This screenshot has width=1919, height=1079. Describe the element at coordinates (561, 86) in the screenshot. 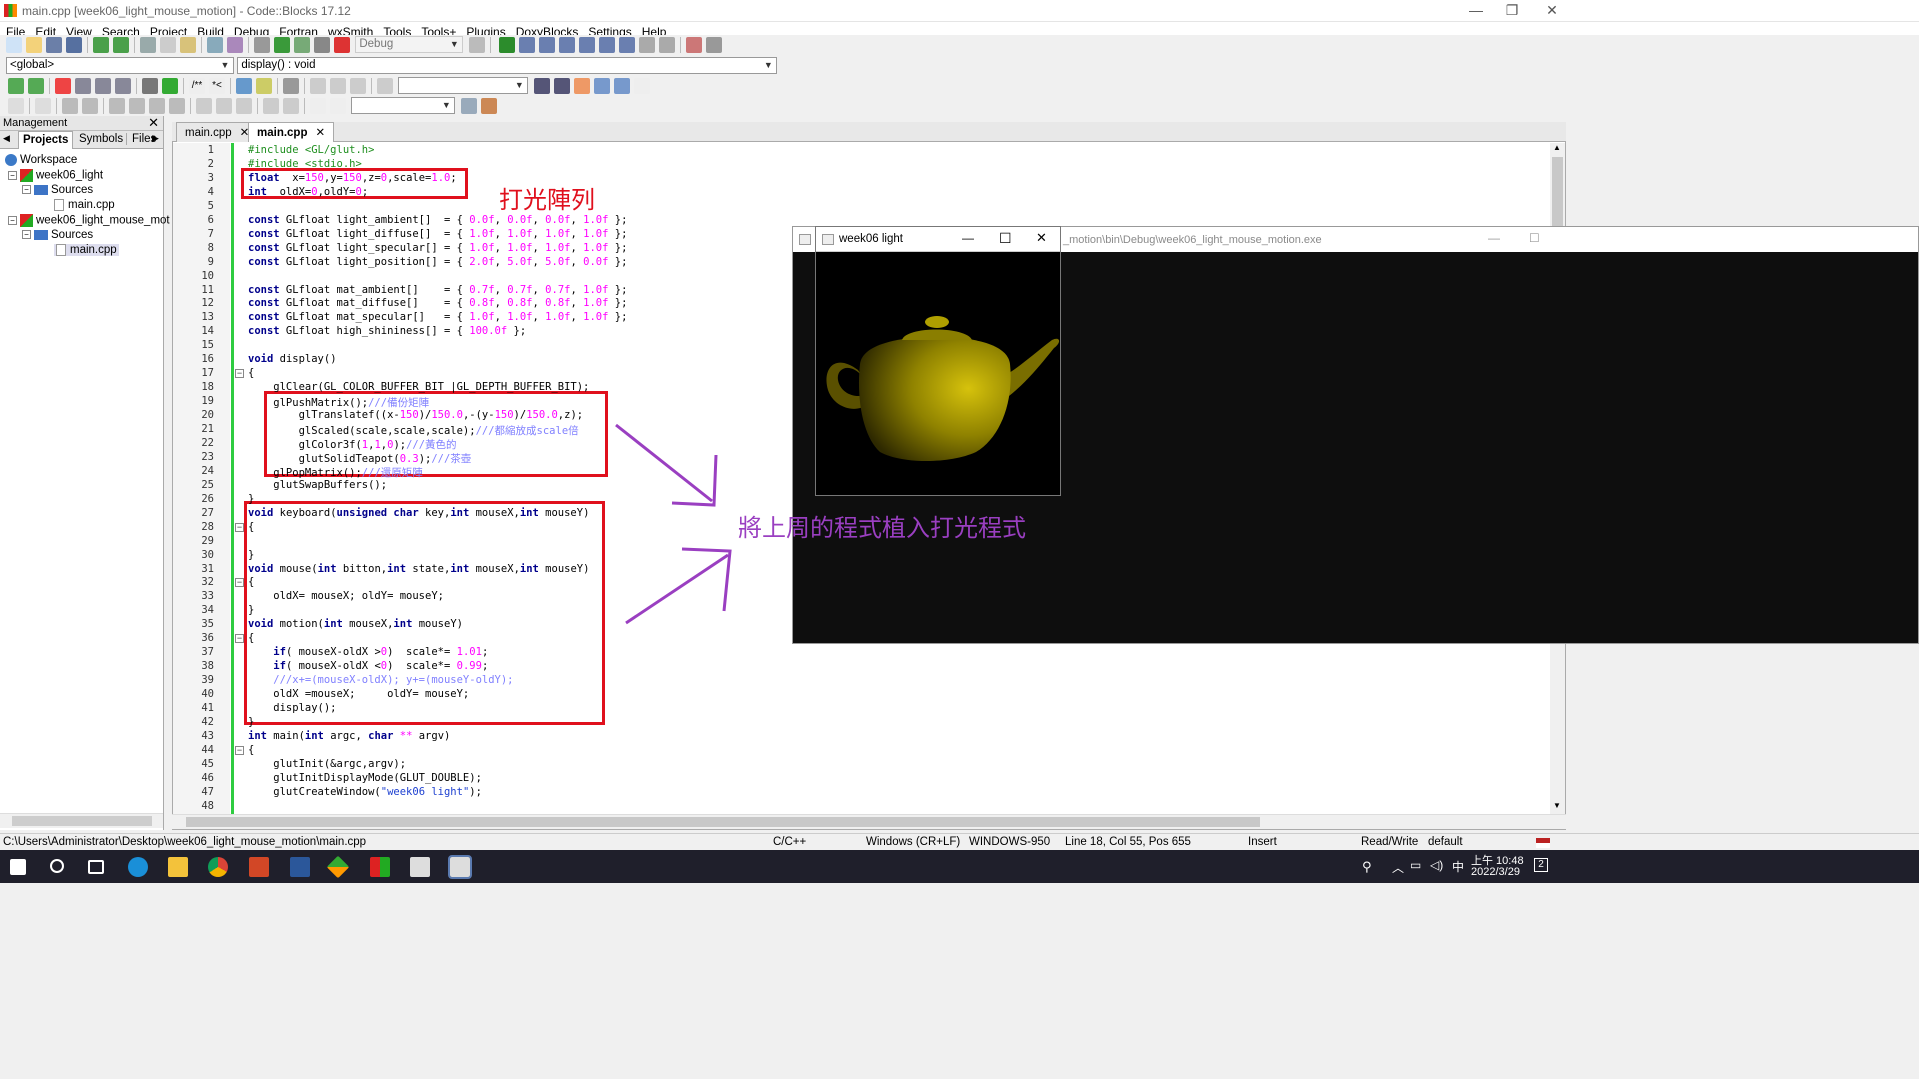

I see `search-next-icon` at that location.